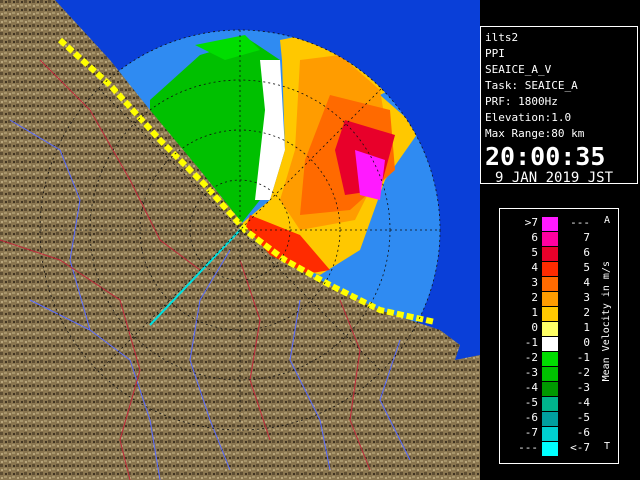 The height and width of the screenshot is (480, 640). I want to click on legend-left-label: -2, so click(531, 357).